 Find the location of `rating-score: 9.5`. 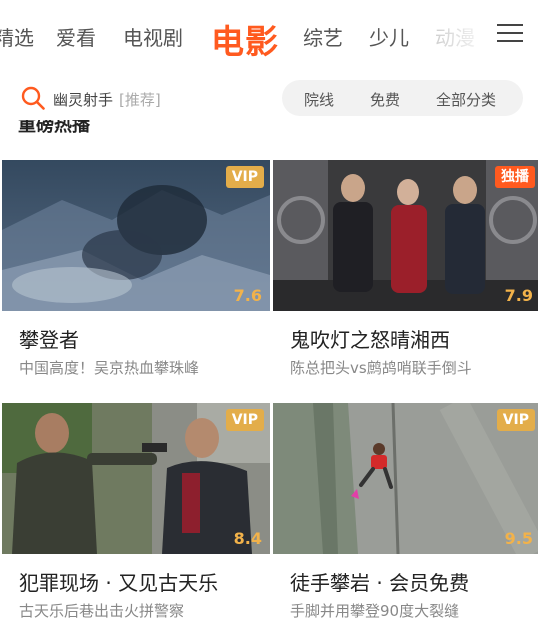

rating-score: 9.5 is located at coordinates (518, 538).